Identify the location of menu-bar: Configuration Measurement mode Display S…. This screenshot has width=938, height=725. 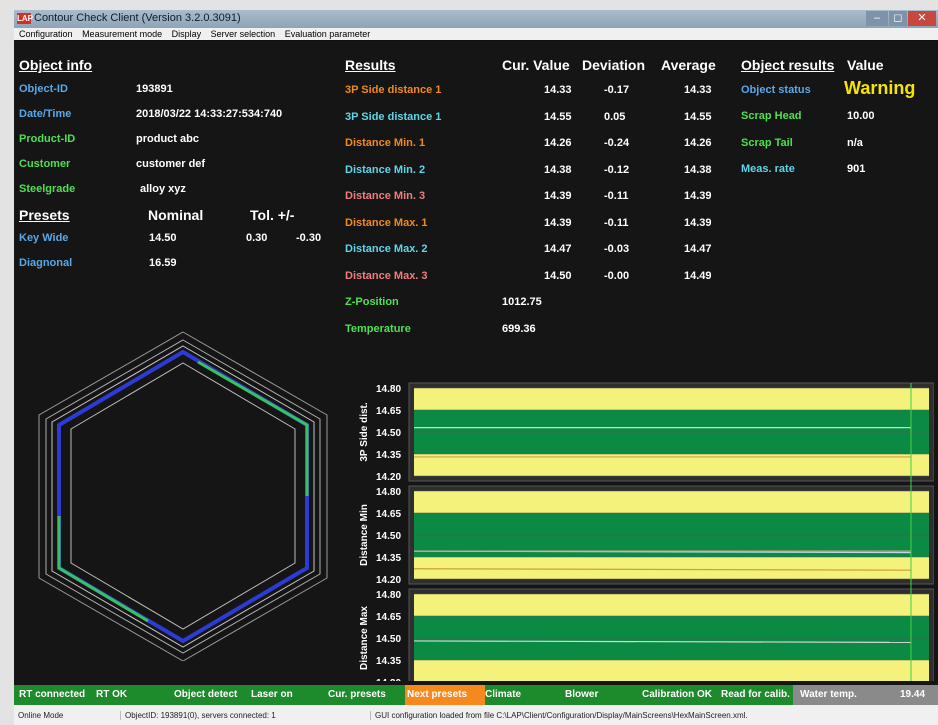
(476, 34).